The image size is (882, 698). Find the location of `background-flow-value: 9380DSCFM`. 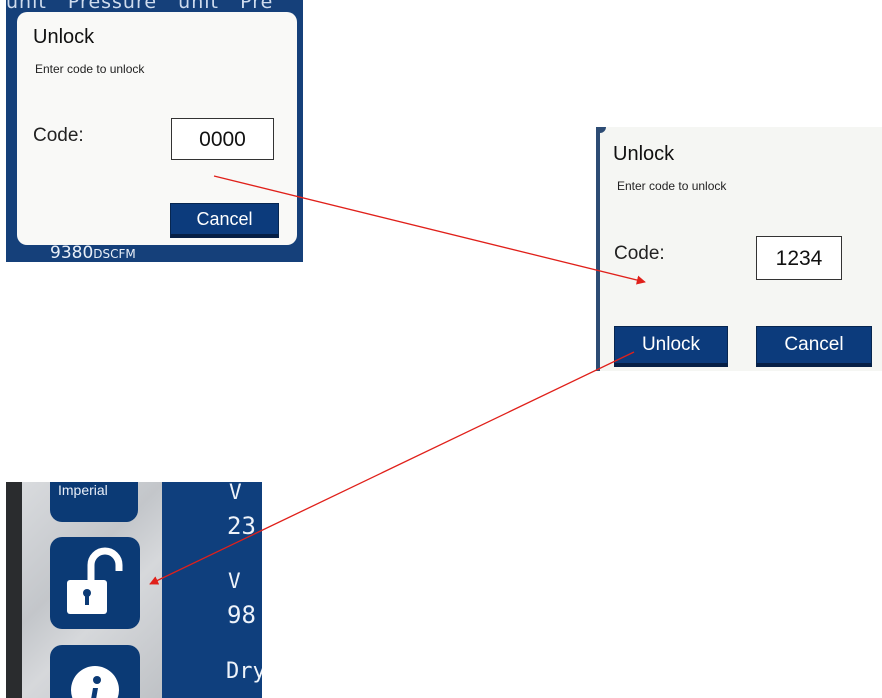

background-flow-value: 9380DSCFM is located at coordinates (93, 252).